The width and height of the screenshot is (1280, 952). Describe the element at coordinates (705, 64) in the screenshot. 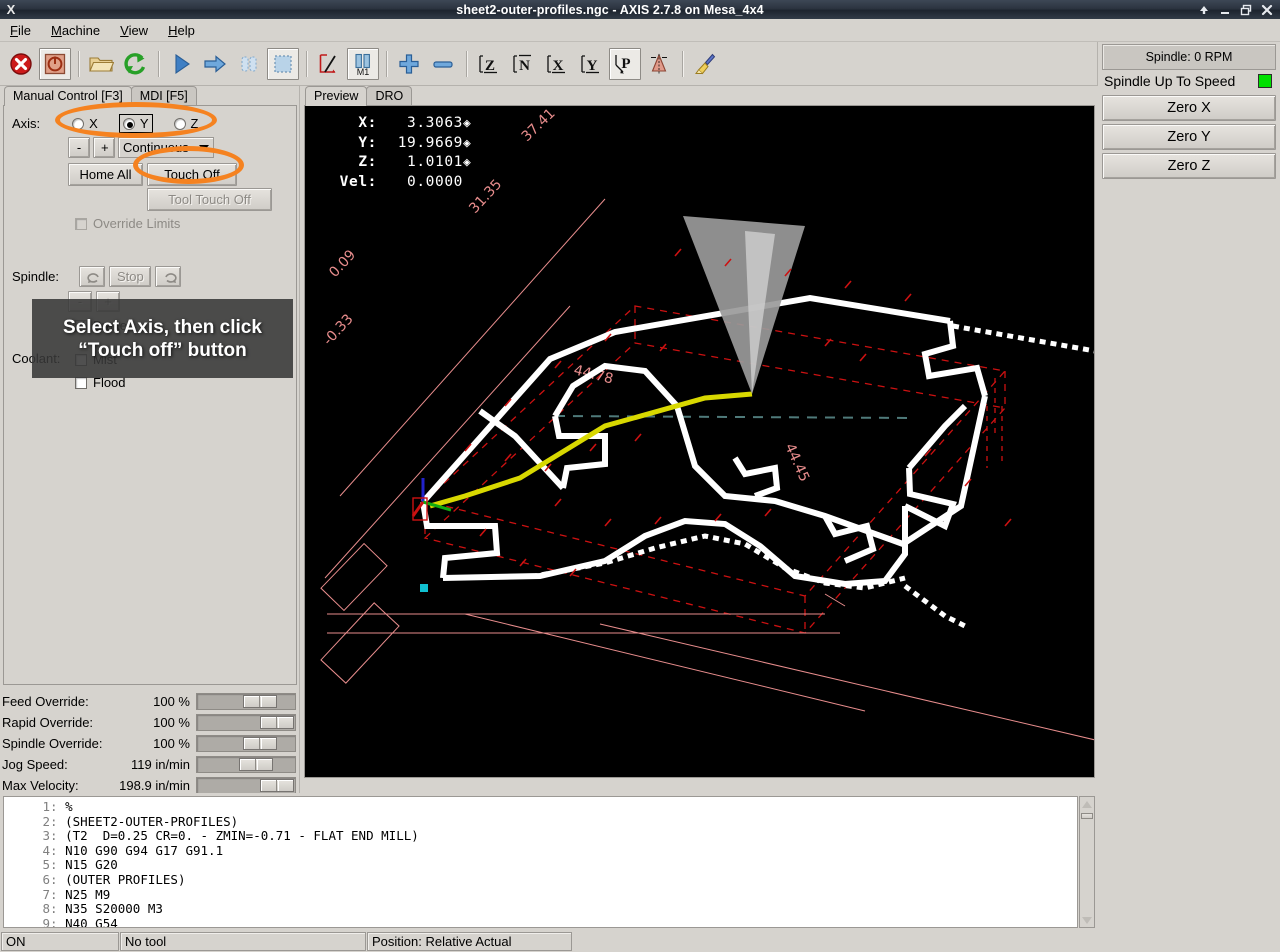

I see `broom-button` at that location.